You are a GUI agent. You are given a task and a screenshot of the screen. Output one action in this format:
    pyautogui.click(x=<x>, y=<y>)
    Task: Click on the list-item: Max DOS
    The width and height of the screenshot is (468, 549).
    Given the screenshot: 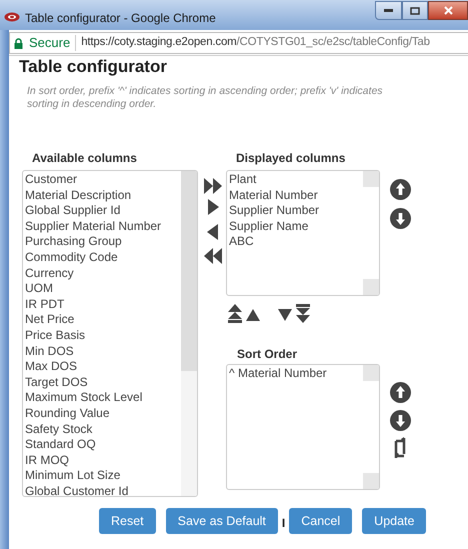 What is the action you would take?
    pyautogui.click(x=51, y=367)
    